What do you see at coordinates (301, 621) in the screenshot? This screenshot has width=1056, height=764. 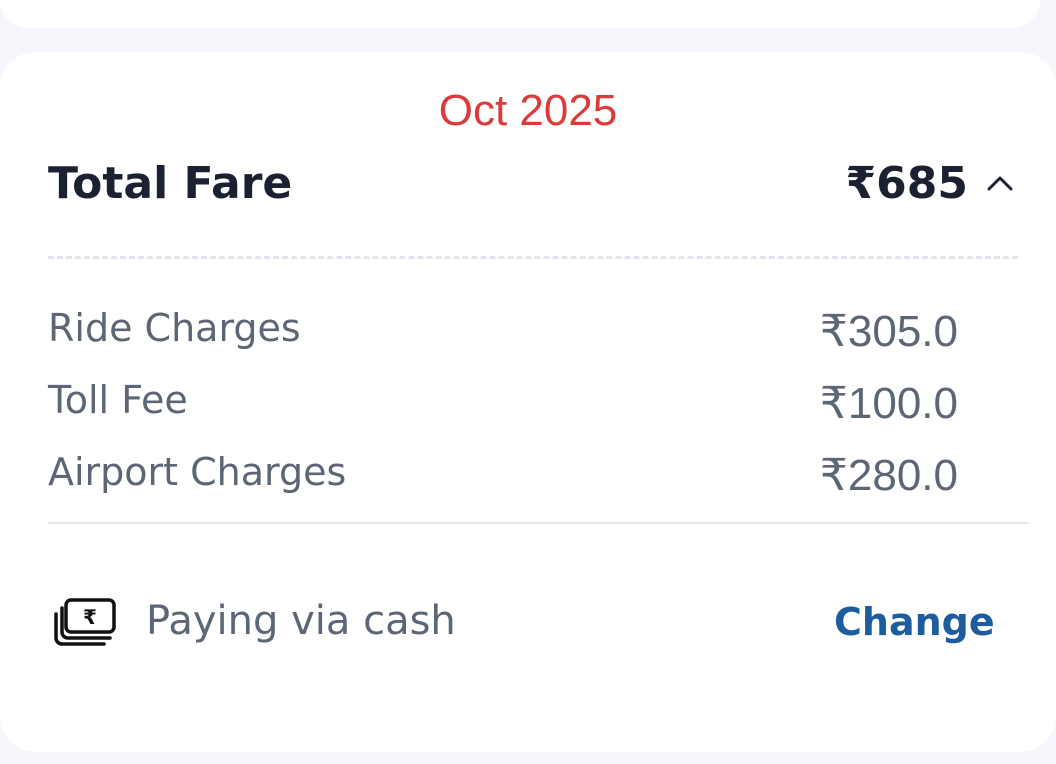 I see `payment-method-text: Paying via cash` at bounding box center [301, 621].